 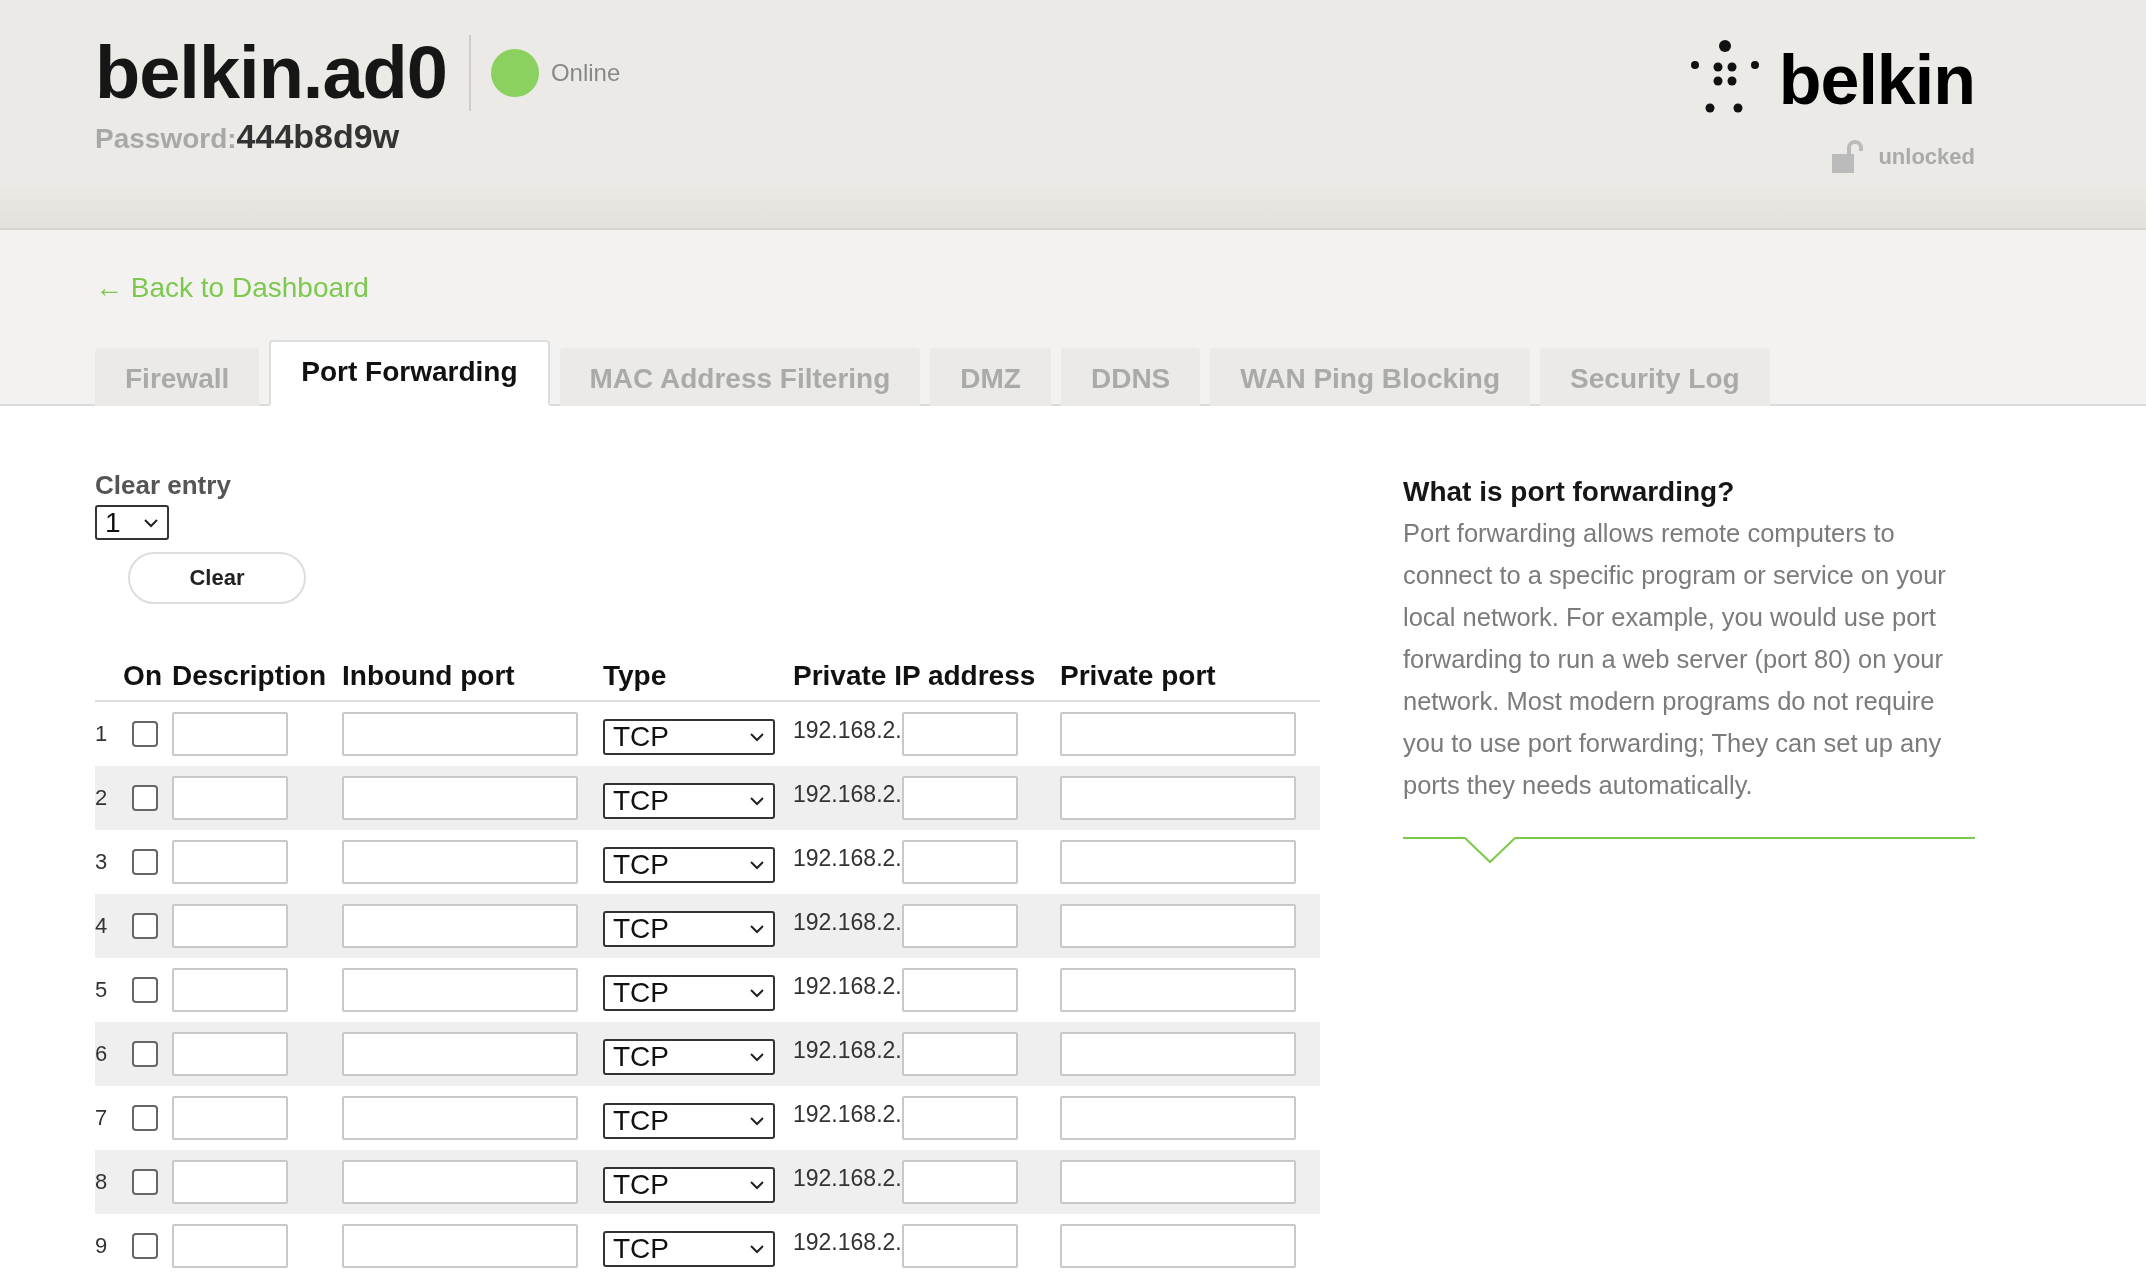 What do you see at coordinates (102, 862) in the screenshot?
I see `row-number: 3` at bounding box center [102, 862].